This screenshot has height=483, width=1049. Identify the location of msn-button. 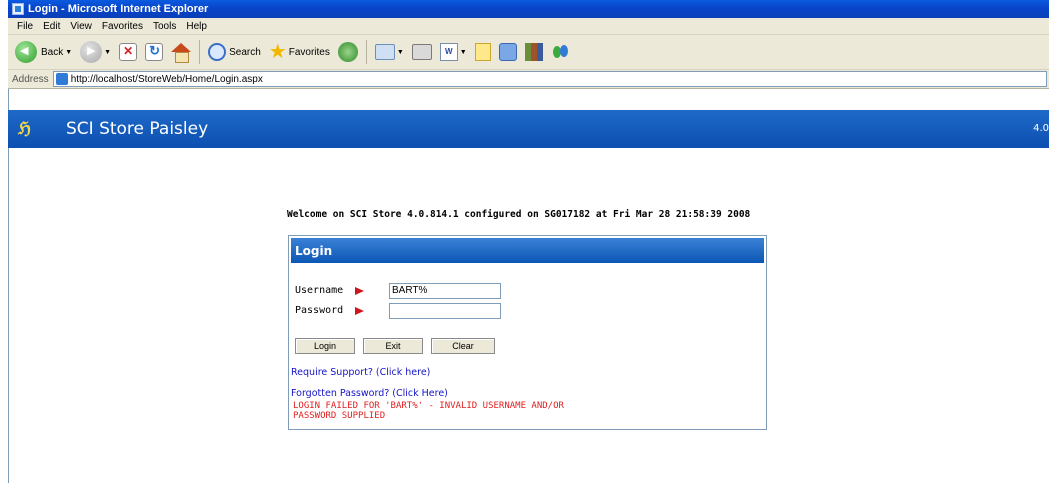
(561, 52).